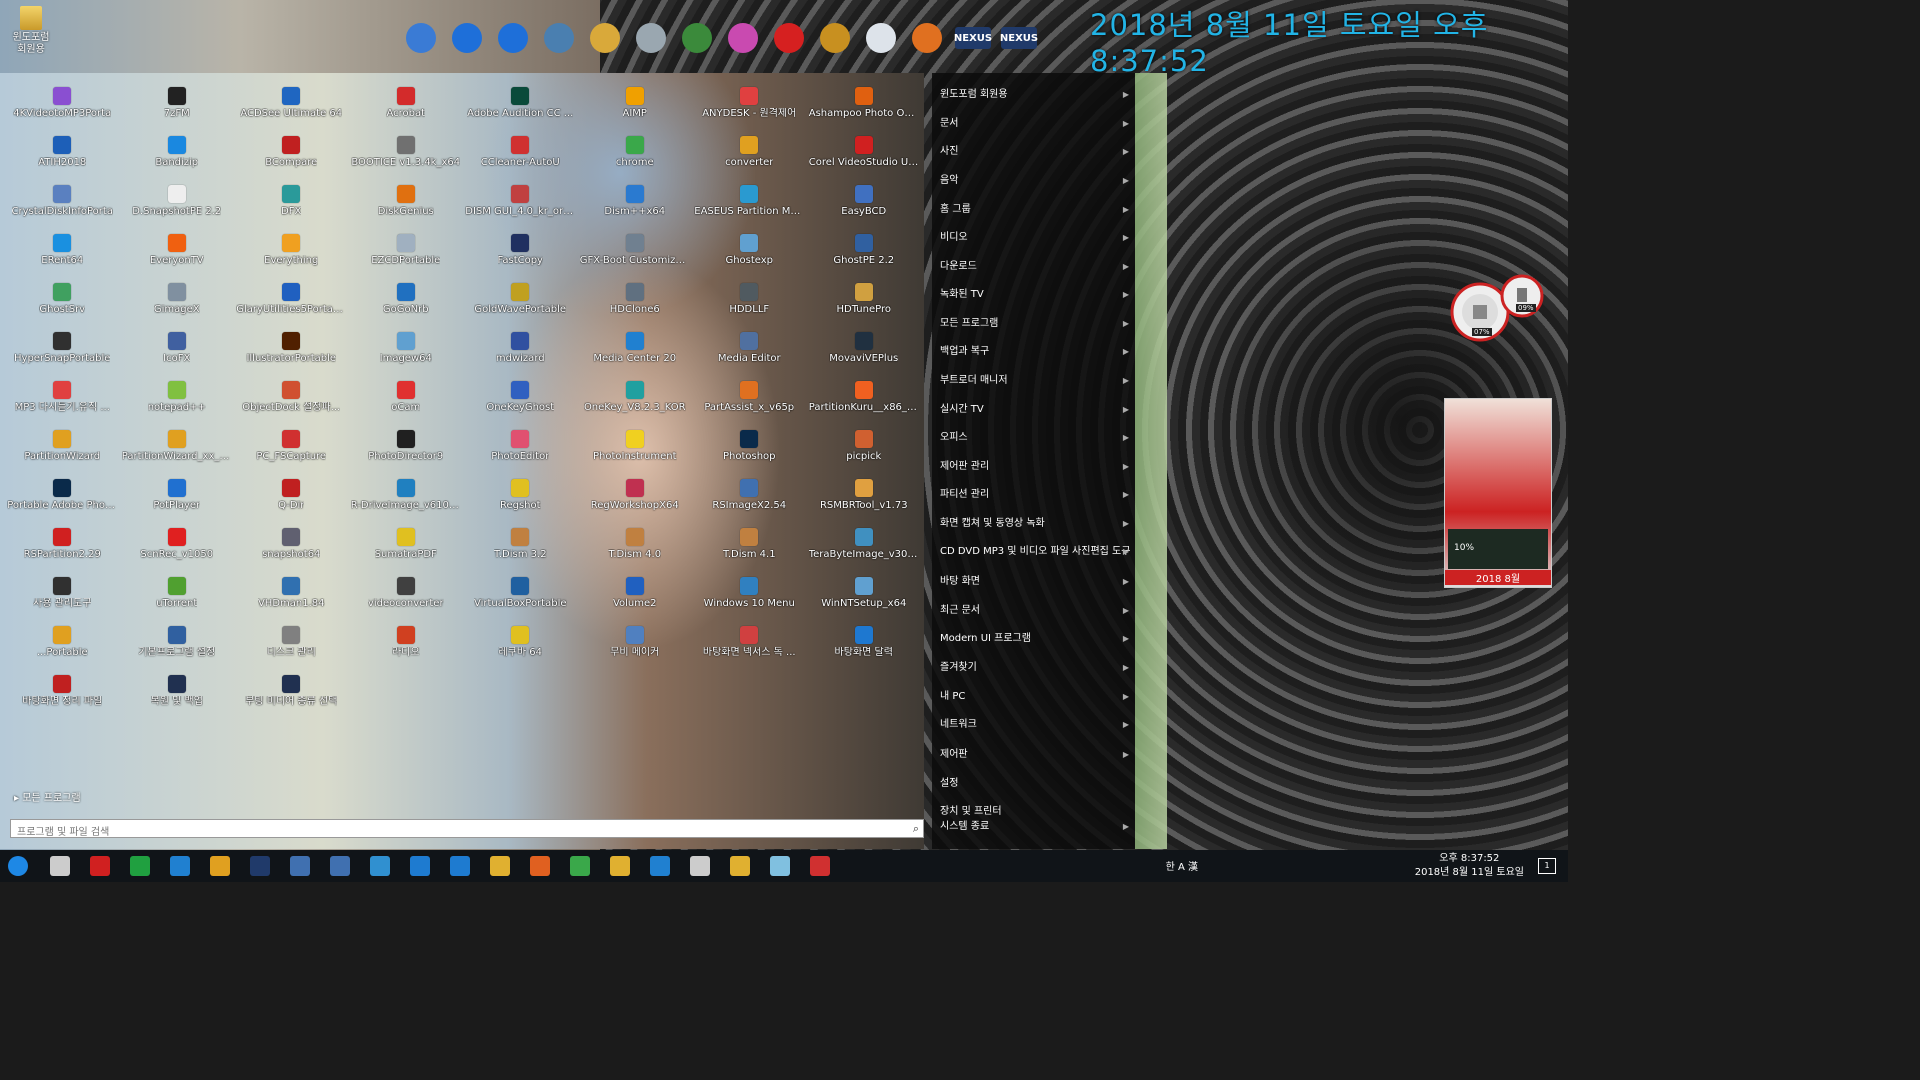 The width and height of the screenshot is (1920, 1080). Describe the element at coordinates (1547, 866) in the screenshot. I see `notification-center-icon: 1` at that location.